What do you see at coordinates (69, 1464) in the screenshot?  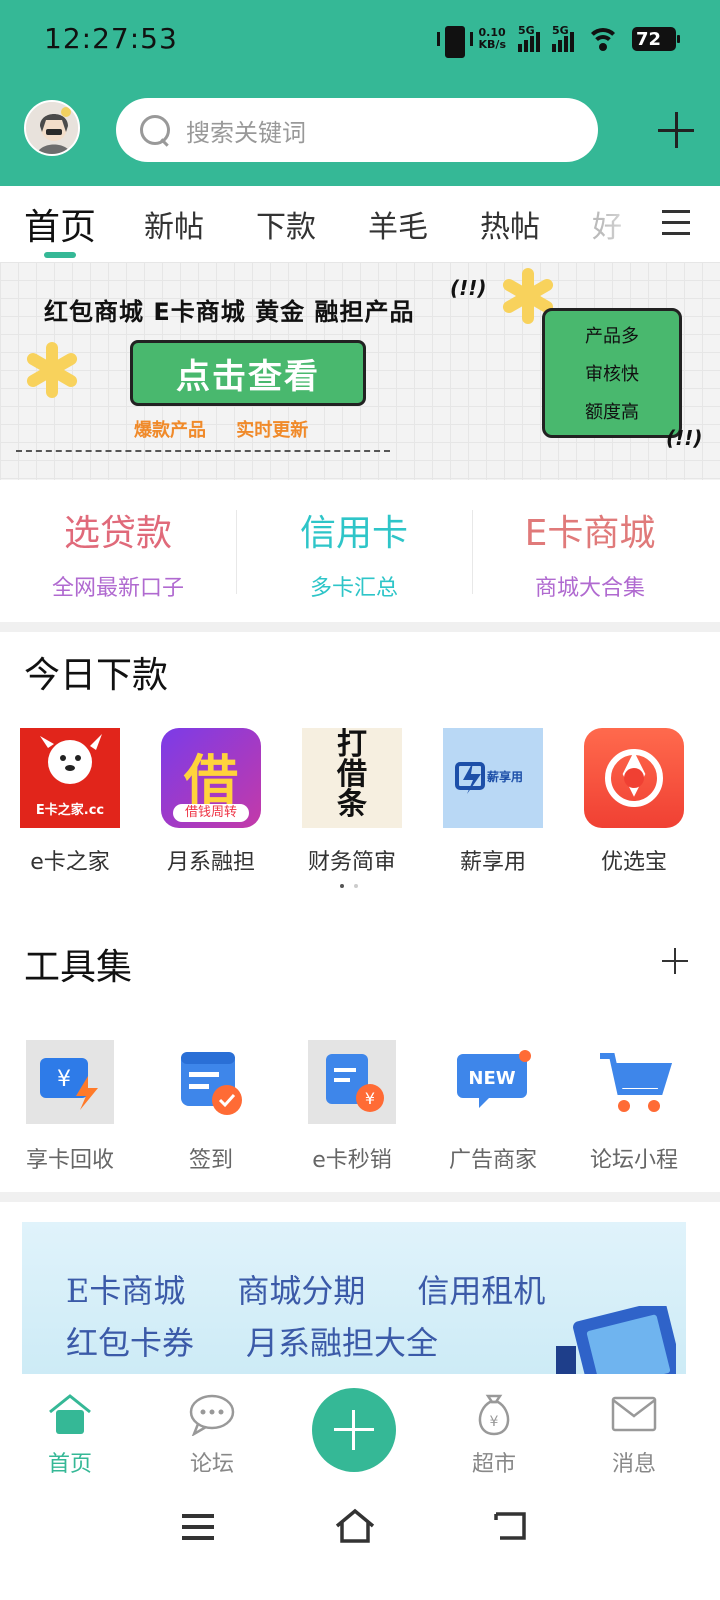 I see `nav-label: 首页` at bounding box center [69, 1464].